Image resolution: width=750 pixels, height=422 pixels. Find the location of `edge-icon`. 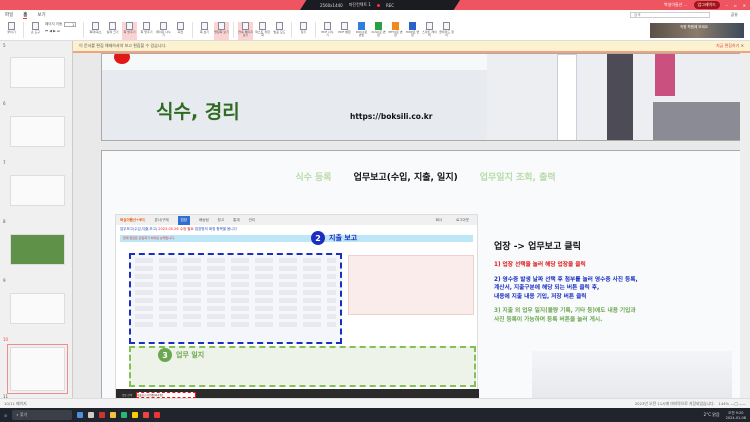

edge-icon is located at coordinates (80, 415).